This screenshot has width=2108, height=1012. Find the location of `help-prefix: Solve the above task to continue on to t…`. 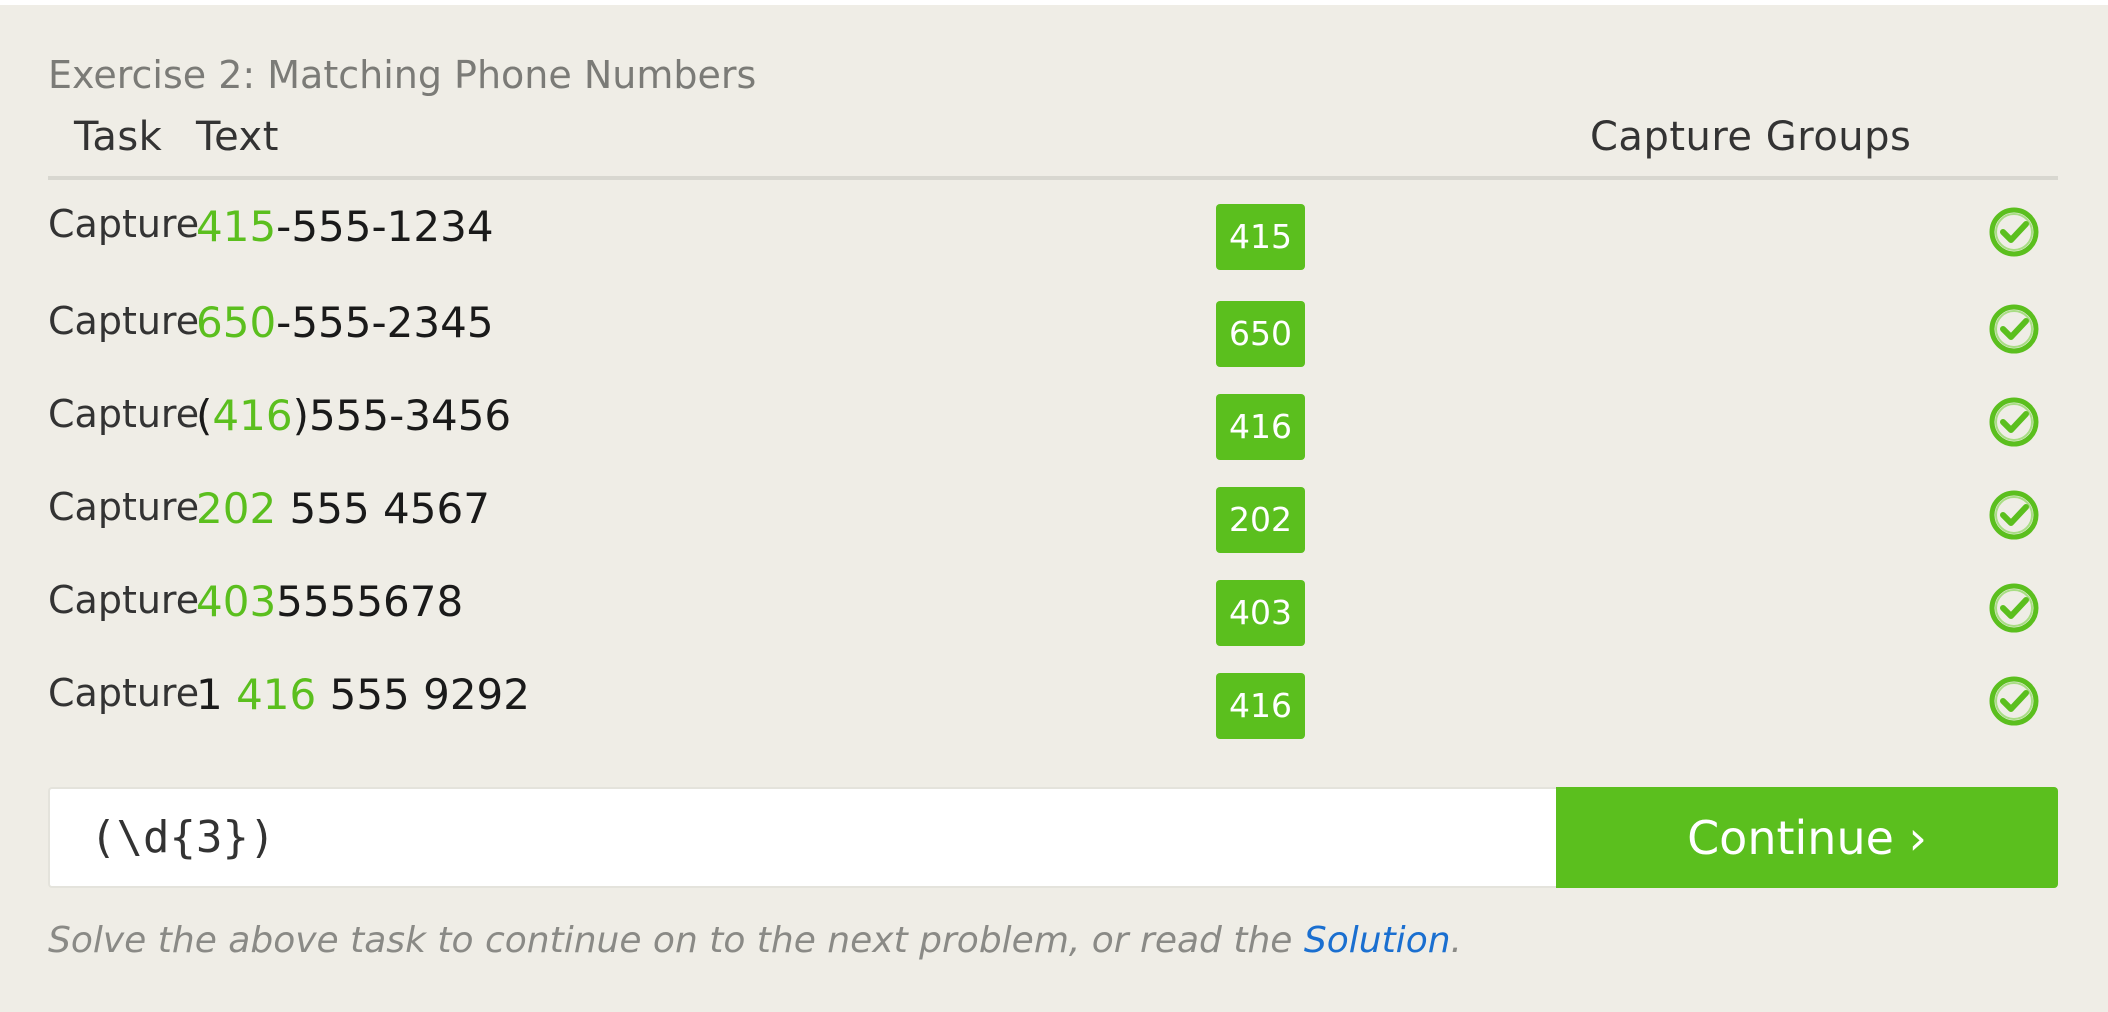

help-prefix: Solve the above task to continue on to t… is located at coordinates (676, 940).